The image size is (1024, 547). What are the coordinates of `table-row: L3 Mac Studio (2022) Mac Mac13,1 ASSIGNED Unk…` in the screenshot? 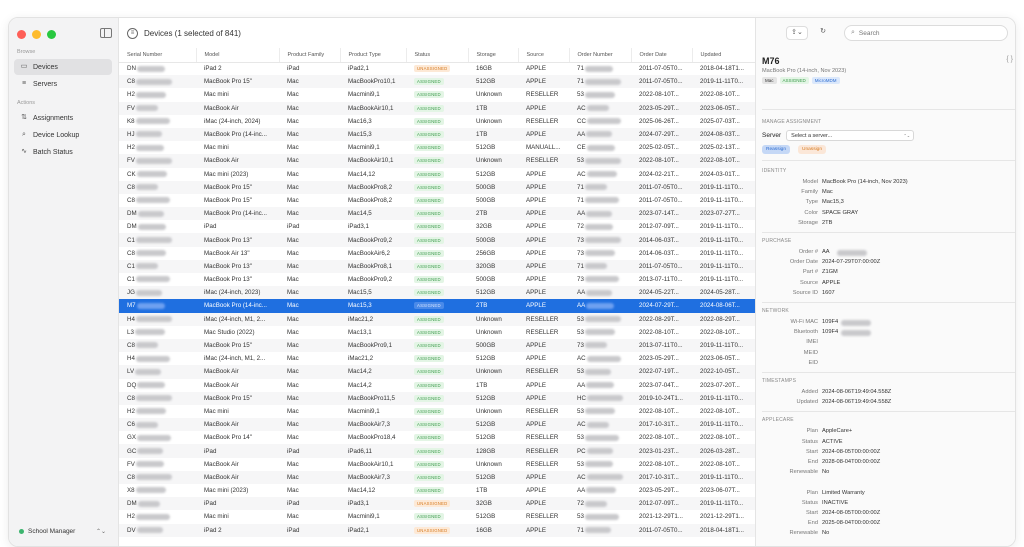 It's located at (437, 332).